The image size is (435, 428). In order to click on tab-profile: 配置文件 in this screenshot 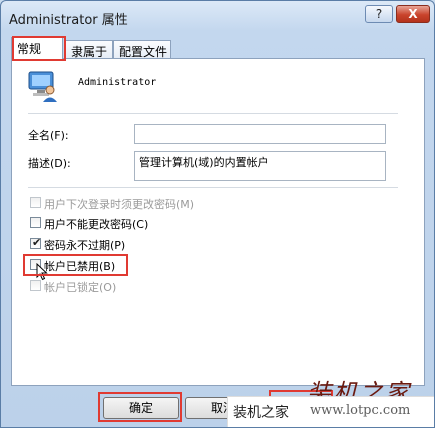, I will do `click(142, 49)`.